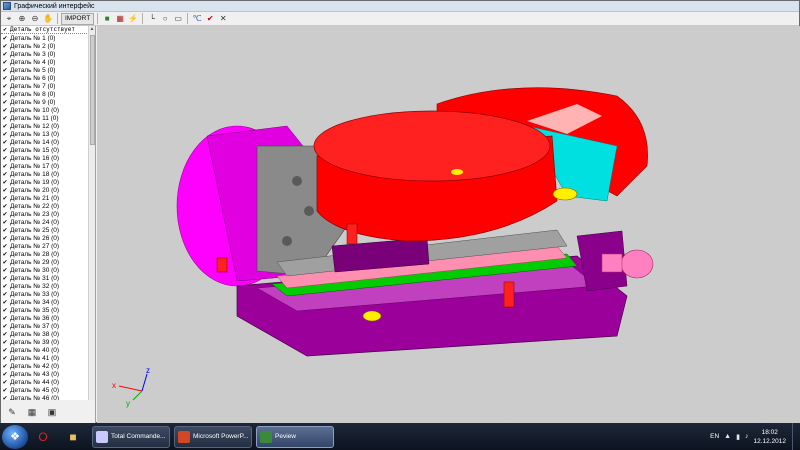  Describe the element at coordinates (796, 436) in the screenshot. I see `show-desktop-button` at that location.